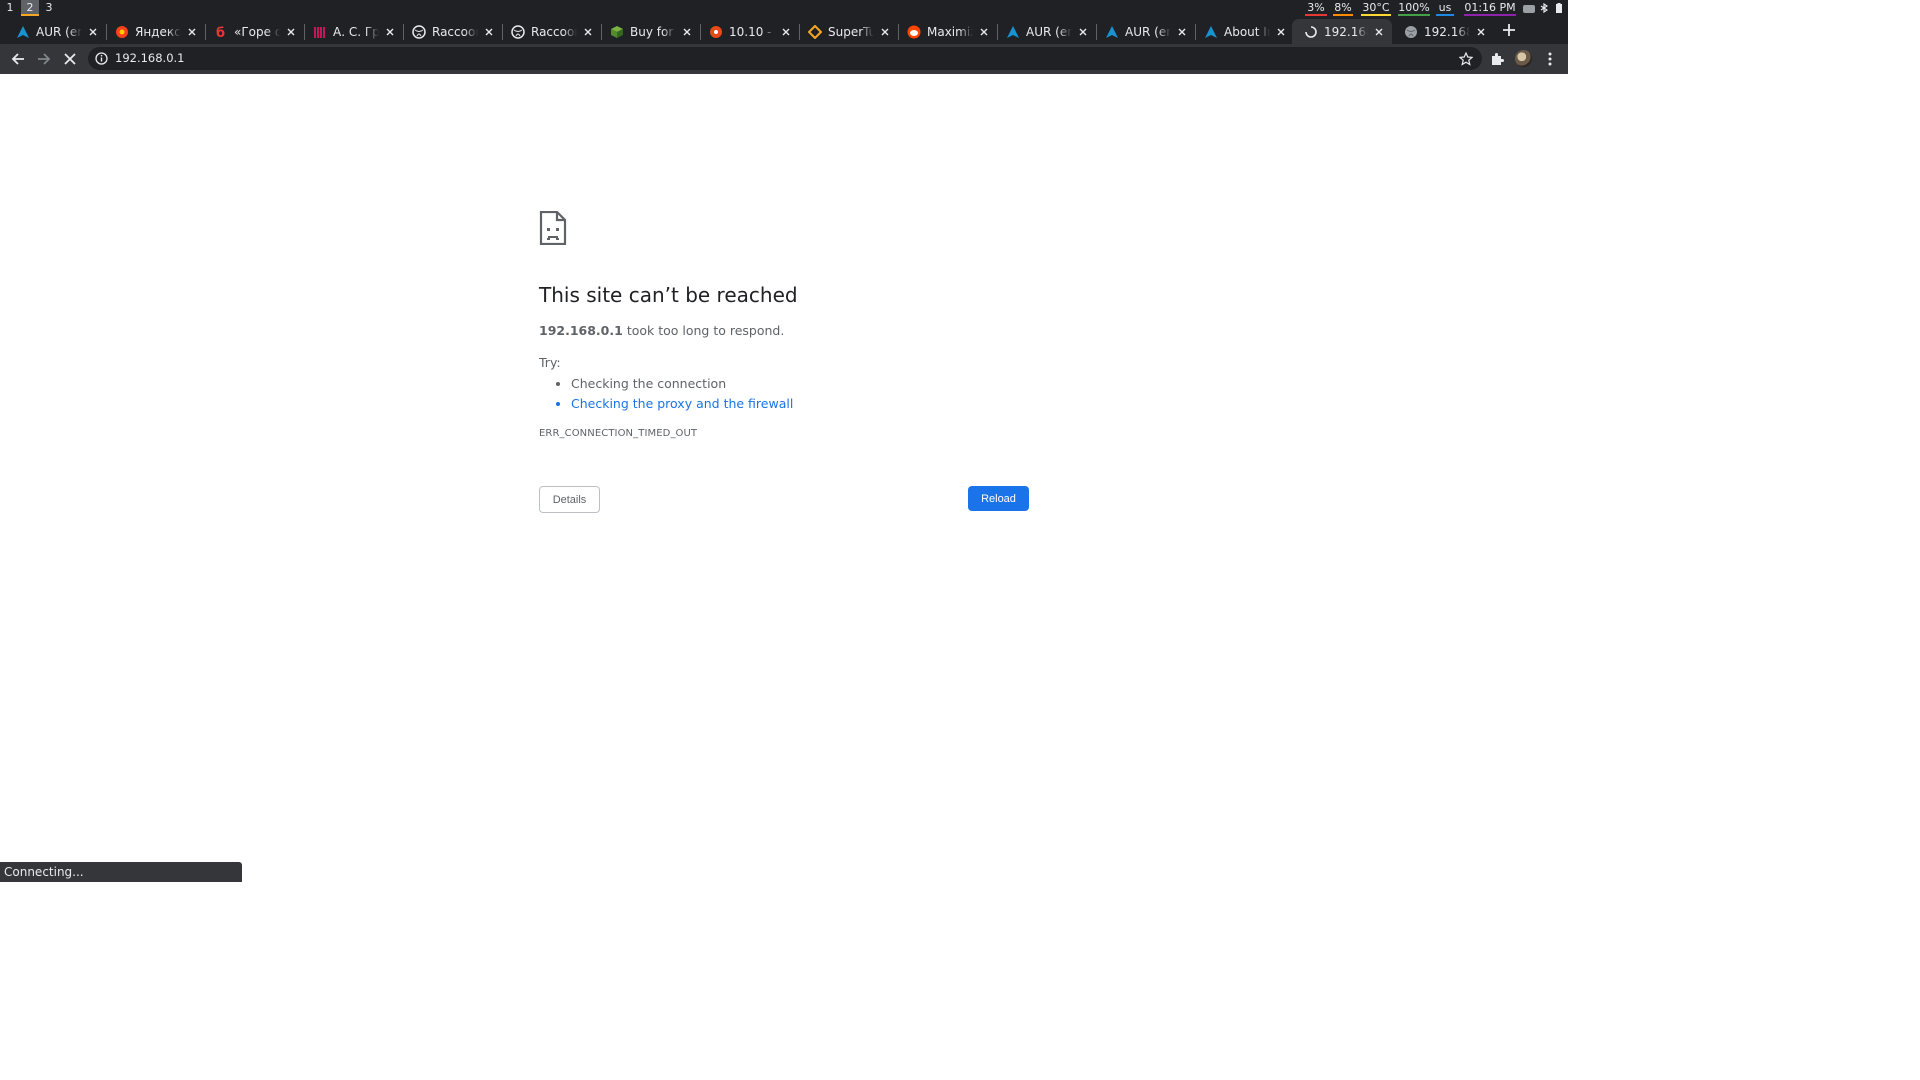  I want to click on puzzle-icon, so click(1498, 59).